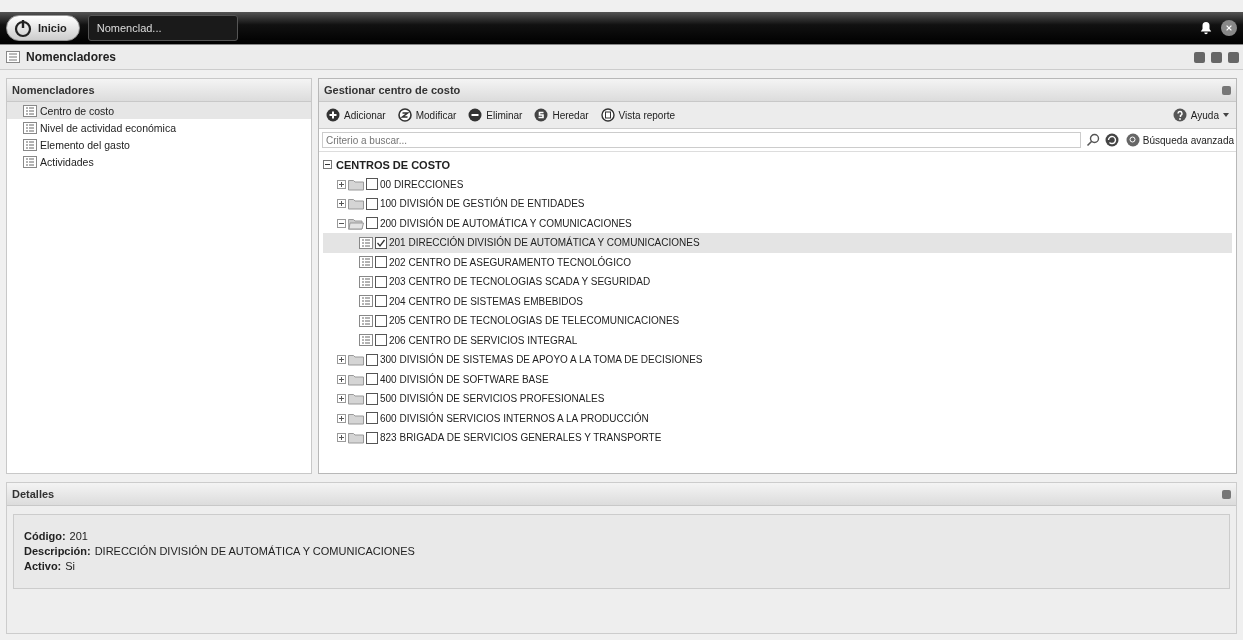 The height and width of the screenshot is (640, 1243). Describe the element at coordinates (490, 282) in the screenshot. I see `tree-node: 203 CENTRO DE TECNOLOGIAS SCADA Y SEGURIDAD` at that location.